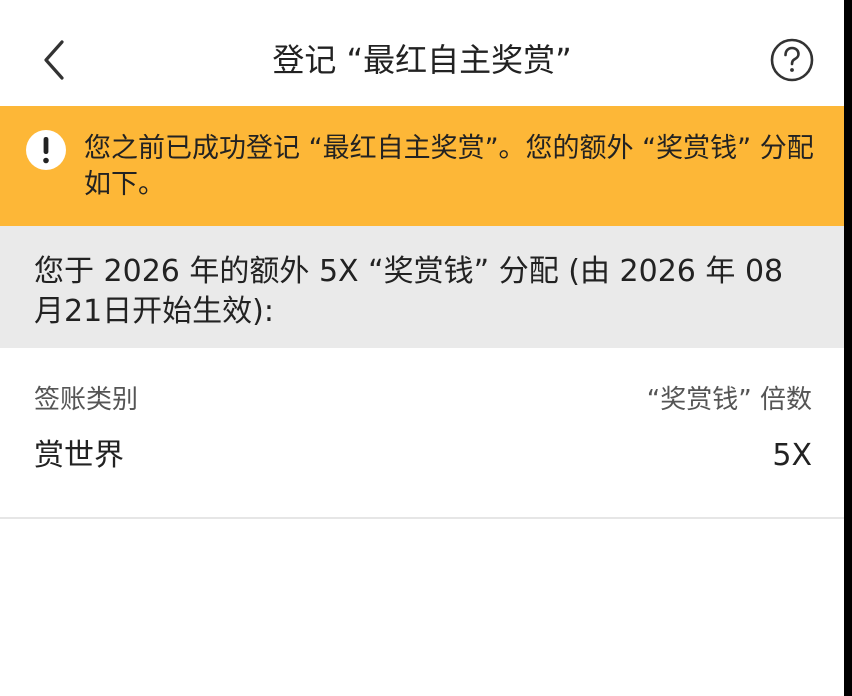 This screenshot has height=696, width=852. Describe the element at coordinates (729, 400) in the screenshot. I see `multiplier-column-header: “奖赏钱” 倍数` at that location.